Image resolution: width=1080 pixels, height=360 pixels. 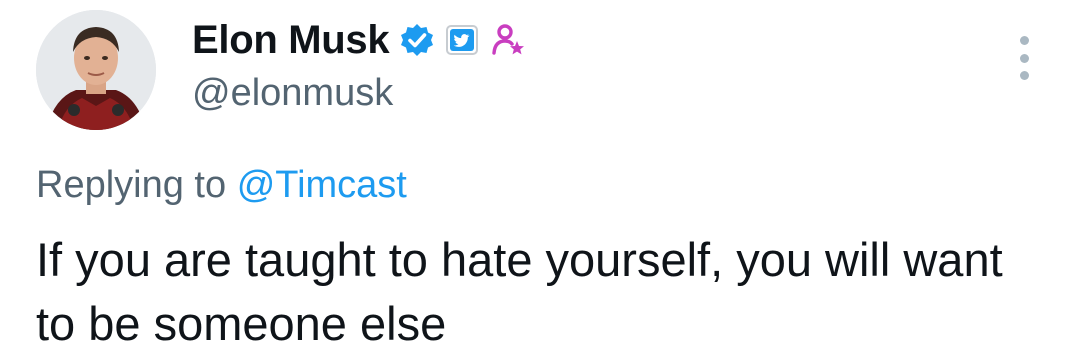 I want to click on author-name-row: Elon Musk, so click(x=359, y=40).